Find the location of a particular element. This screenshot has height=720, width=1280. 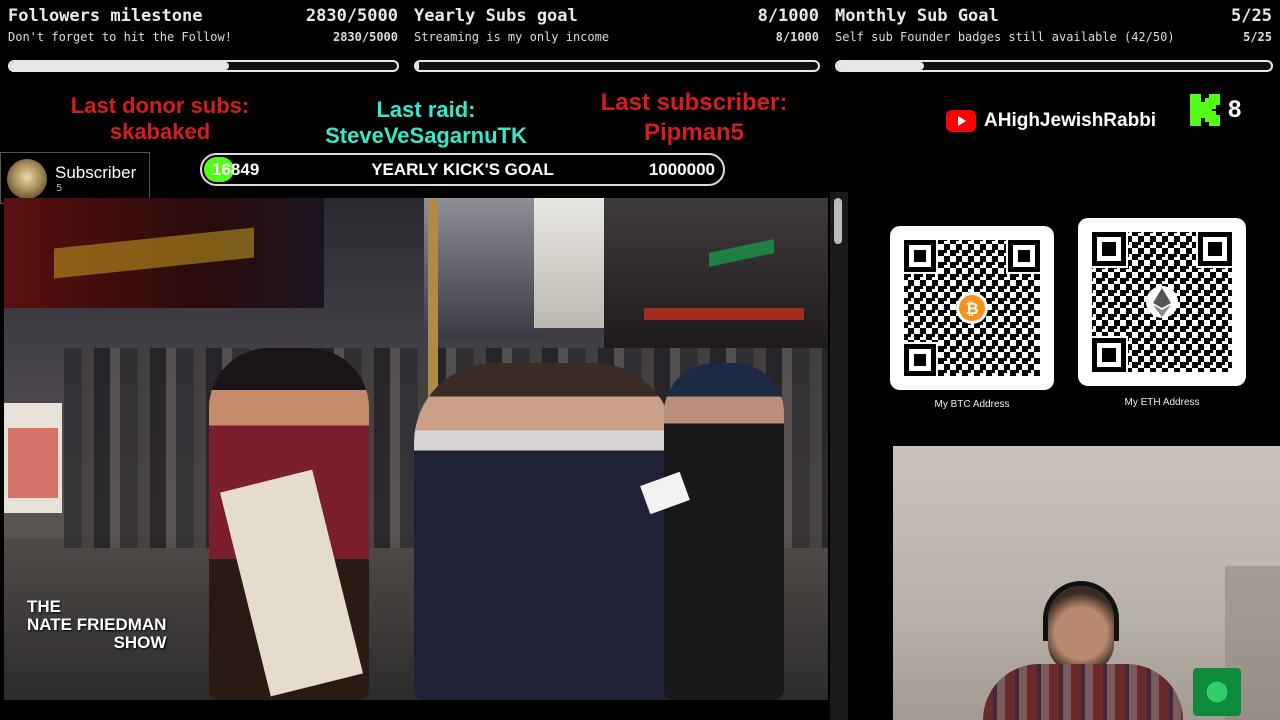

btc-qr-icon: ₿ is located at coordinates (972, 308).